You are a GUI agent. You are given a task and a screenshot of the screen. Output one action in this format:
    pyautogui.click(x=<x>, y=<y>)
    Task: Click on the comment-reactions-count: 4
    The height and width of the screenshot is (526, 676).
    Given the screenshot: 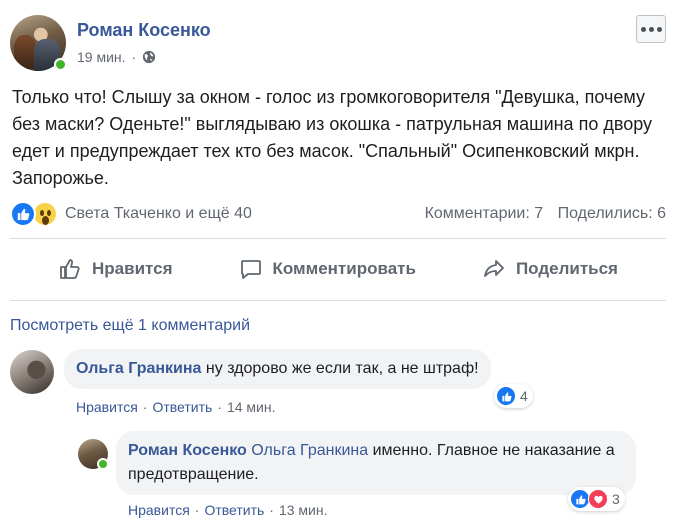 What is the action you would take?
    pyautogui.click(x=524, y=396)
    